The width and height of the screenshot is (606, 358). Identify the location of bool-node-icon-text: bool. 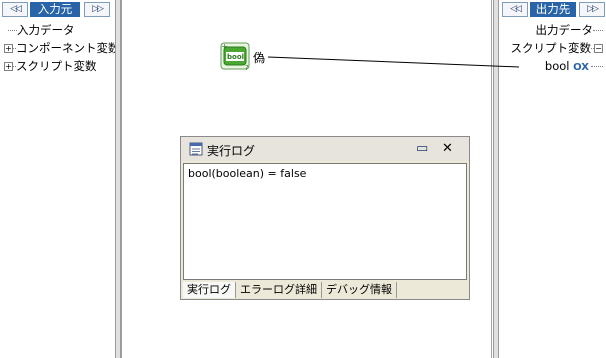
(236, 57).